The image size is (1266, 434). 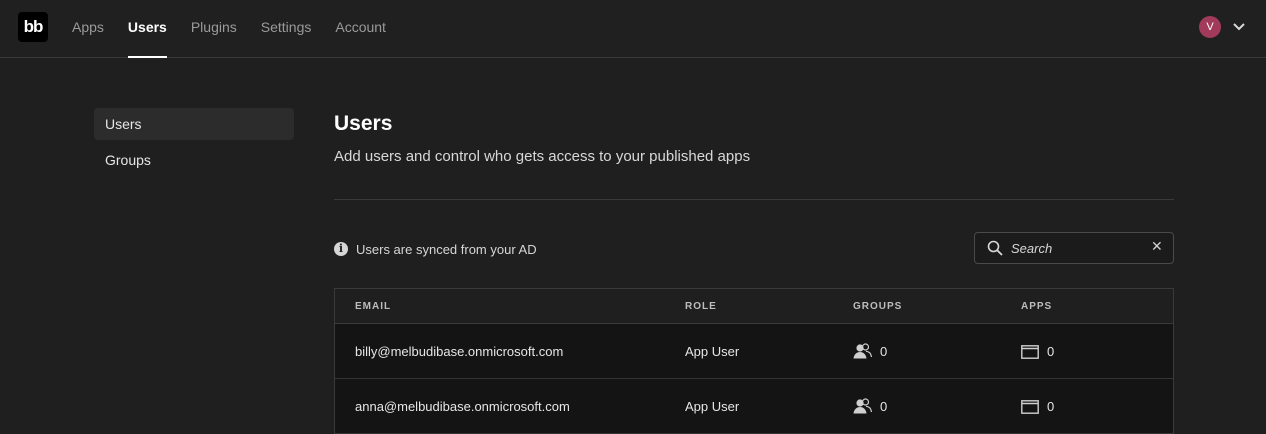 What do you see at coordinates (754, 199) in the screenshot?
I see `divider` at bounding box center [754, 199].